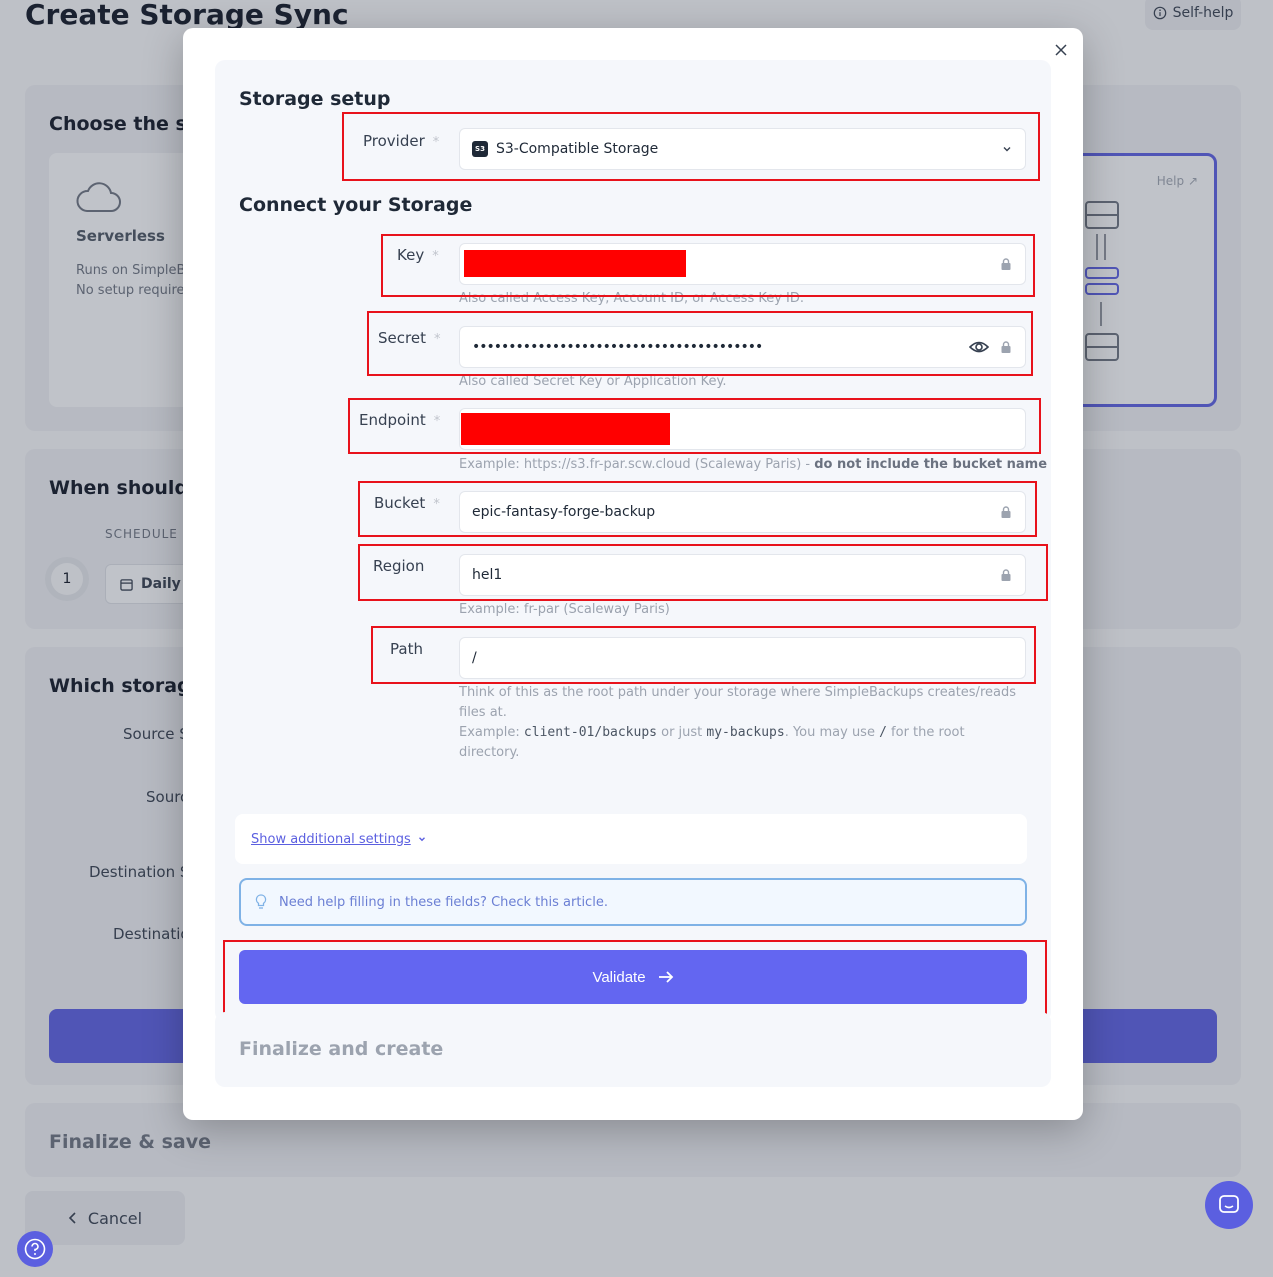 This screenshot has width=1273, height=1277. What do you see at coordinates (356, 205) in the screenshot?
I see `connect-storage-title: Connect your Storage` at bounding box center [356, 205].